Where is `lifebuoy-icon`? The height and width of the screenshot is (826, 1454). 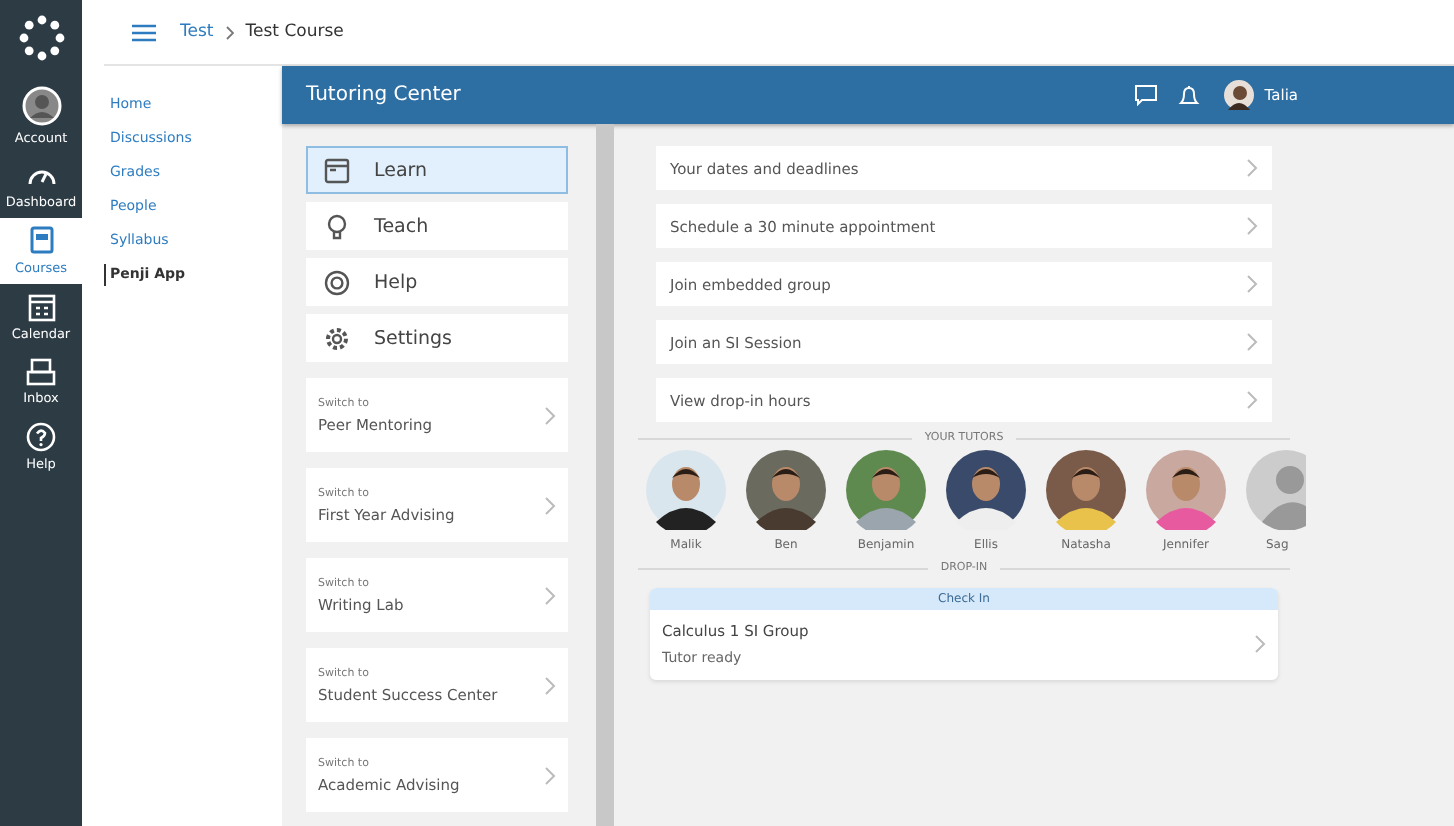 lifebuoy-icon is located at coordinates (337, 282).